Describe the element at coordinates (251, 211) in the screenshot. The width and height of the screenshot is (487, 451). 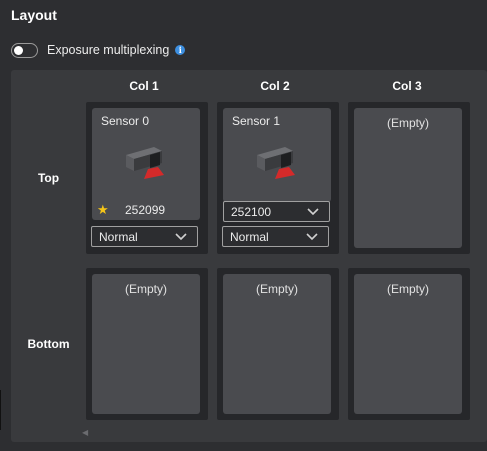
I see `serial-select-value: 252100` at that location.